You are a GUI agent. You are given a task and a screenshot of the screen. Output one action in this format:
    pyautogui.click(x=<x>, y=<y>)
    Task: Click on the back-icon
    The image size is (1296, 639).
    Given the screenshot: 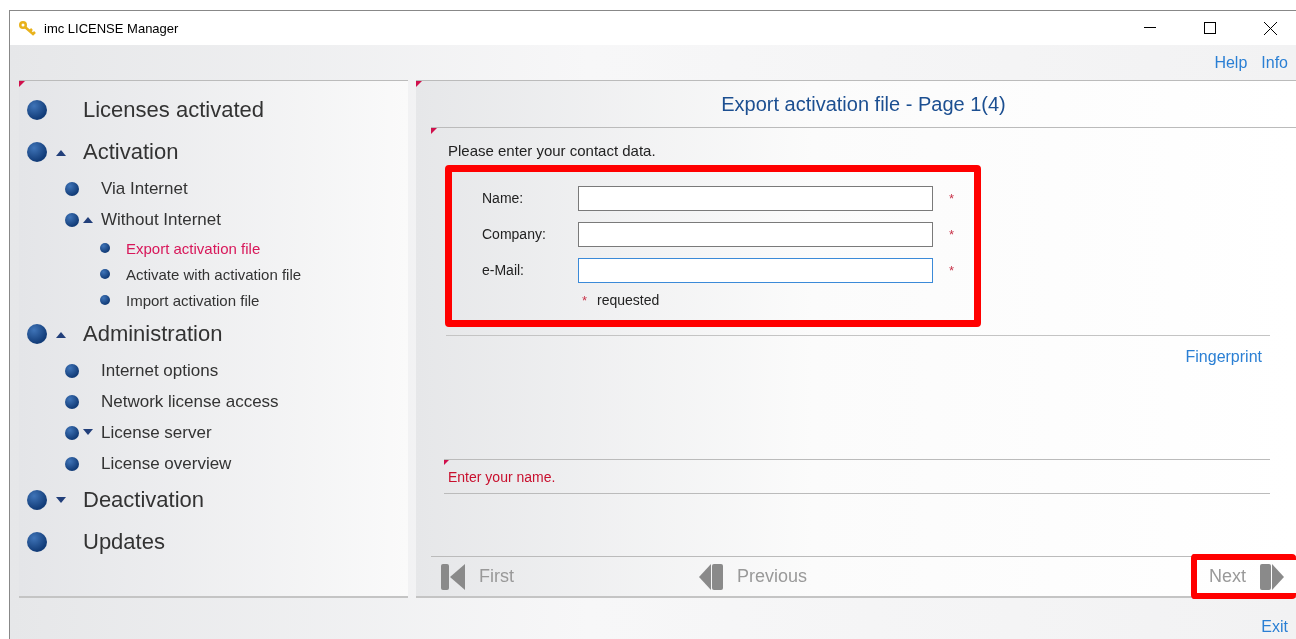 What is the action you would take?
    pyautogui.click(x=711, y=576)
    